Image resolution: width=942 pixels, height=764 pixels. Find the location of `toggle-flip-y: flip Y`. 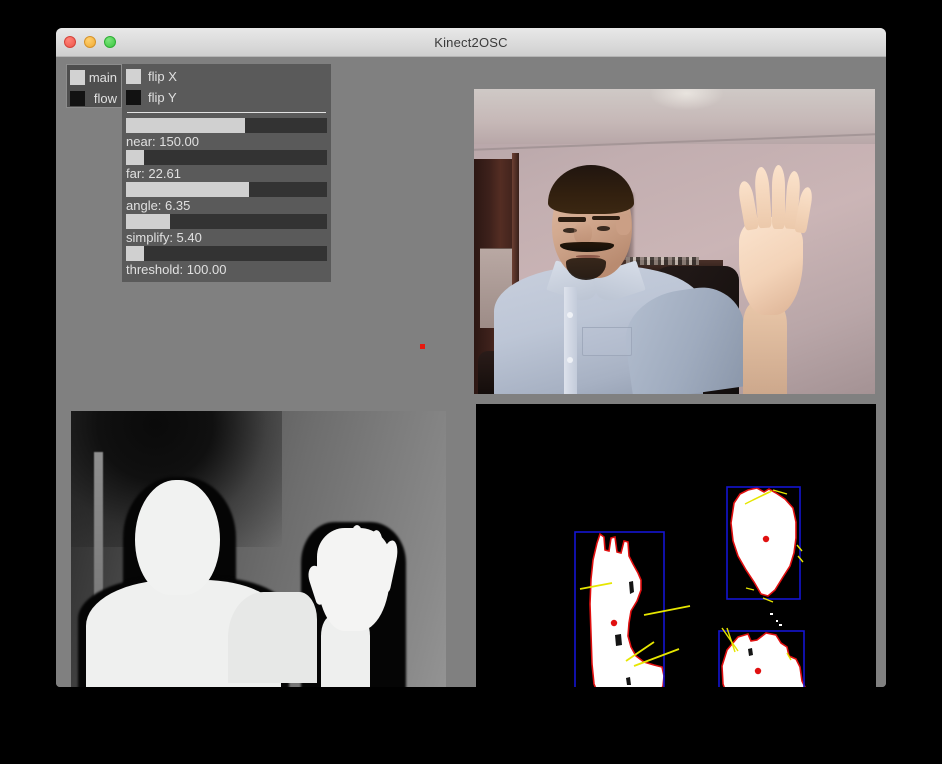

toggle-flip-y: flip Y is located at coordinates (226, 97).